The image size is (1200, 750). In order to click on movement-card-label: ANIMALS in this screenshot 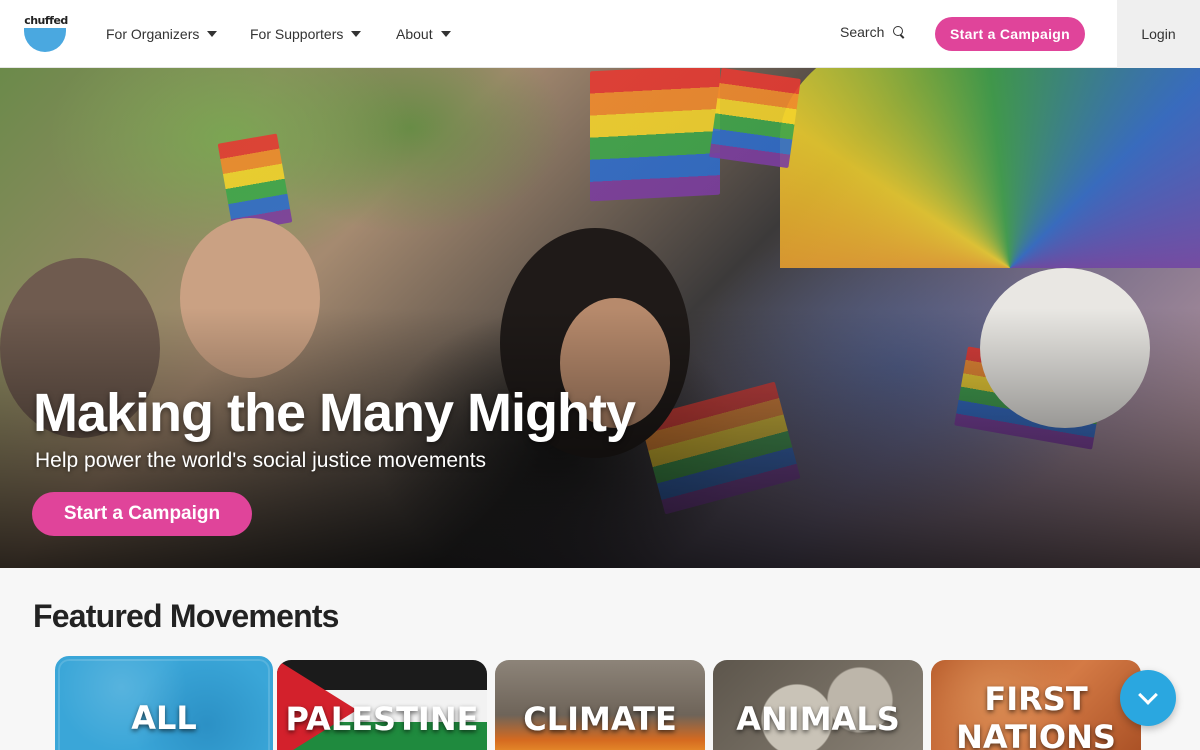, I will do `click(818, 719)`.